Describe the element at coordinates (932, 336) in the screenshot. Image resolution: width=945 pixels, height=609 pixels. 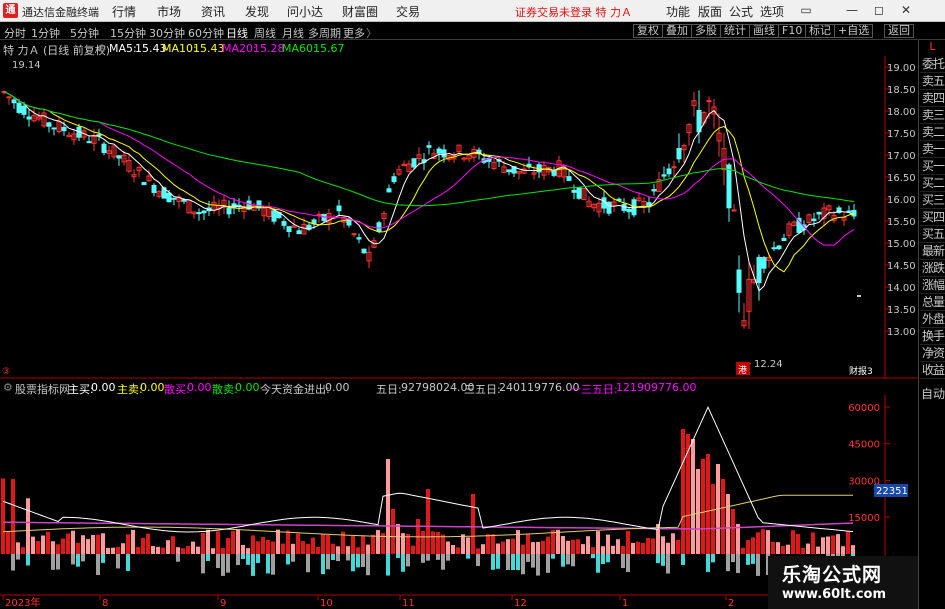
I see `panel-turnover: 换手` at that location.